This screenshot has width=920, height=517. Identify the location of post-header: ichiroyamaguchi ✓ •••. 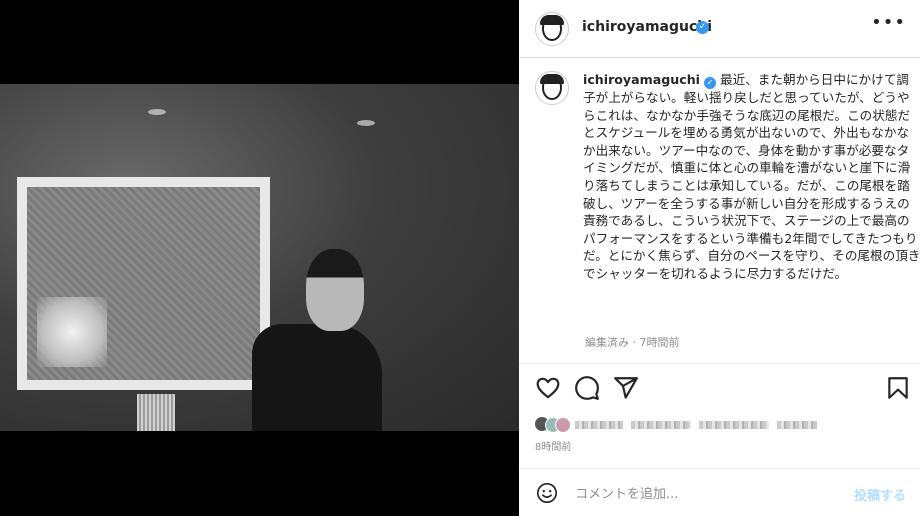
(719, 29).